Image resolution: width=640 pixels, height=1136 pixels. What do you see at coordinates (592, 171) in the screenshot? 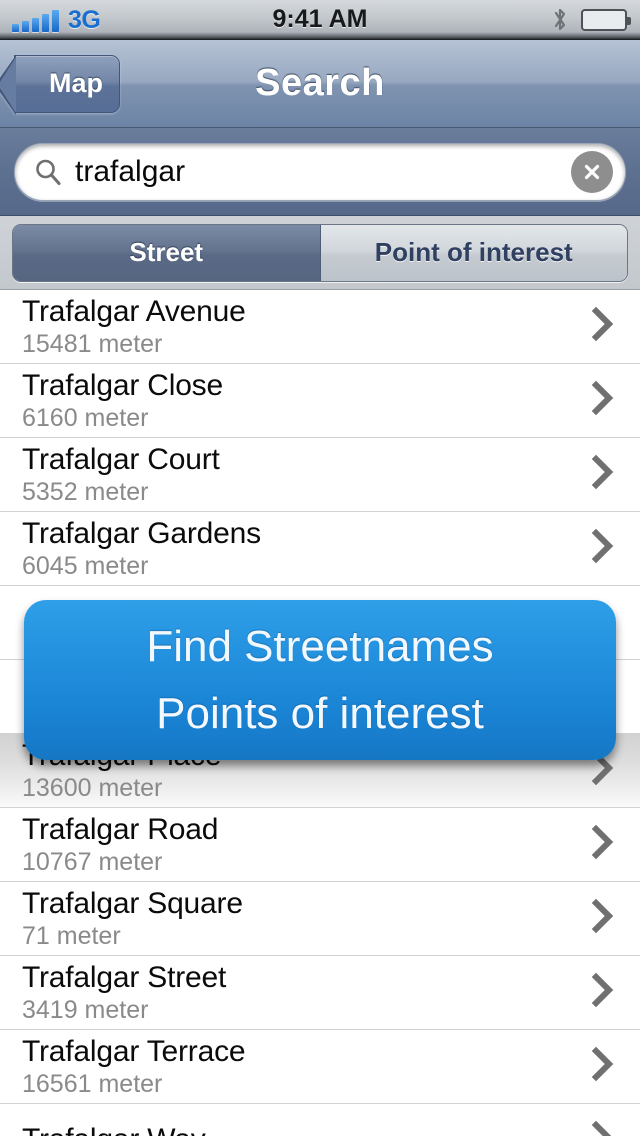
I see `clear-circle-x-icon` at bounding box center [592, 171].